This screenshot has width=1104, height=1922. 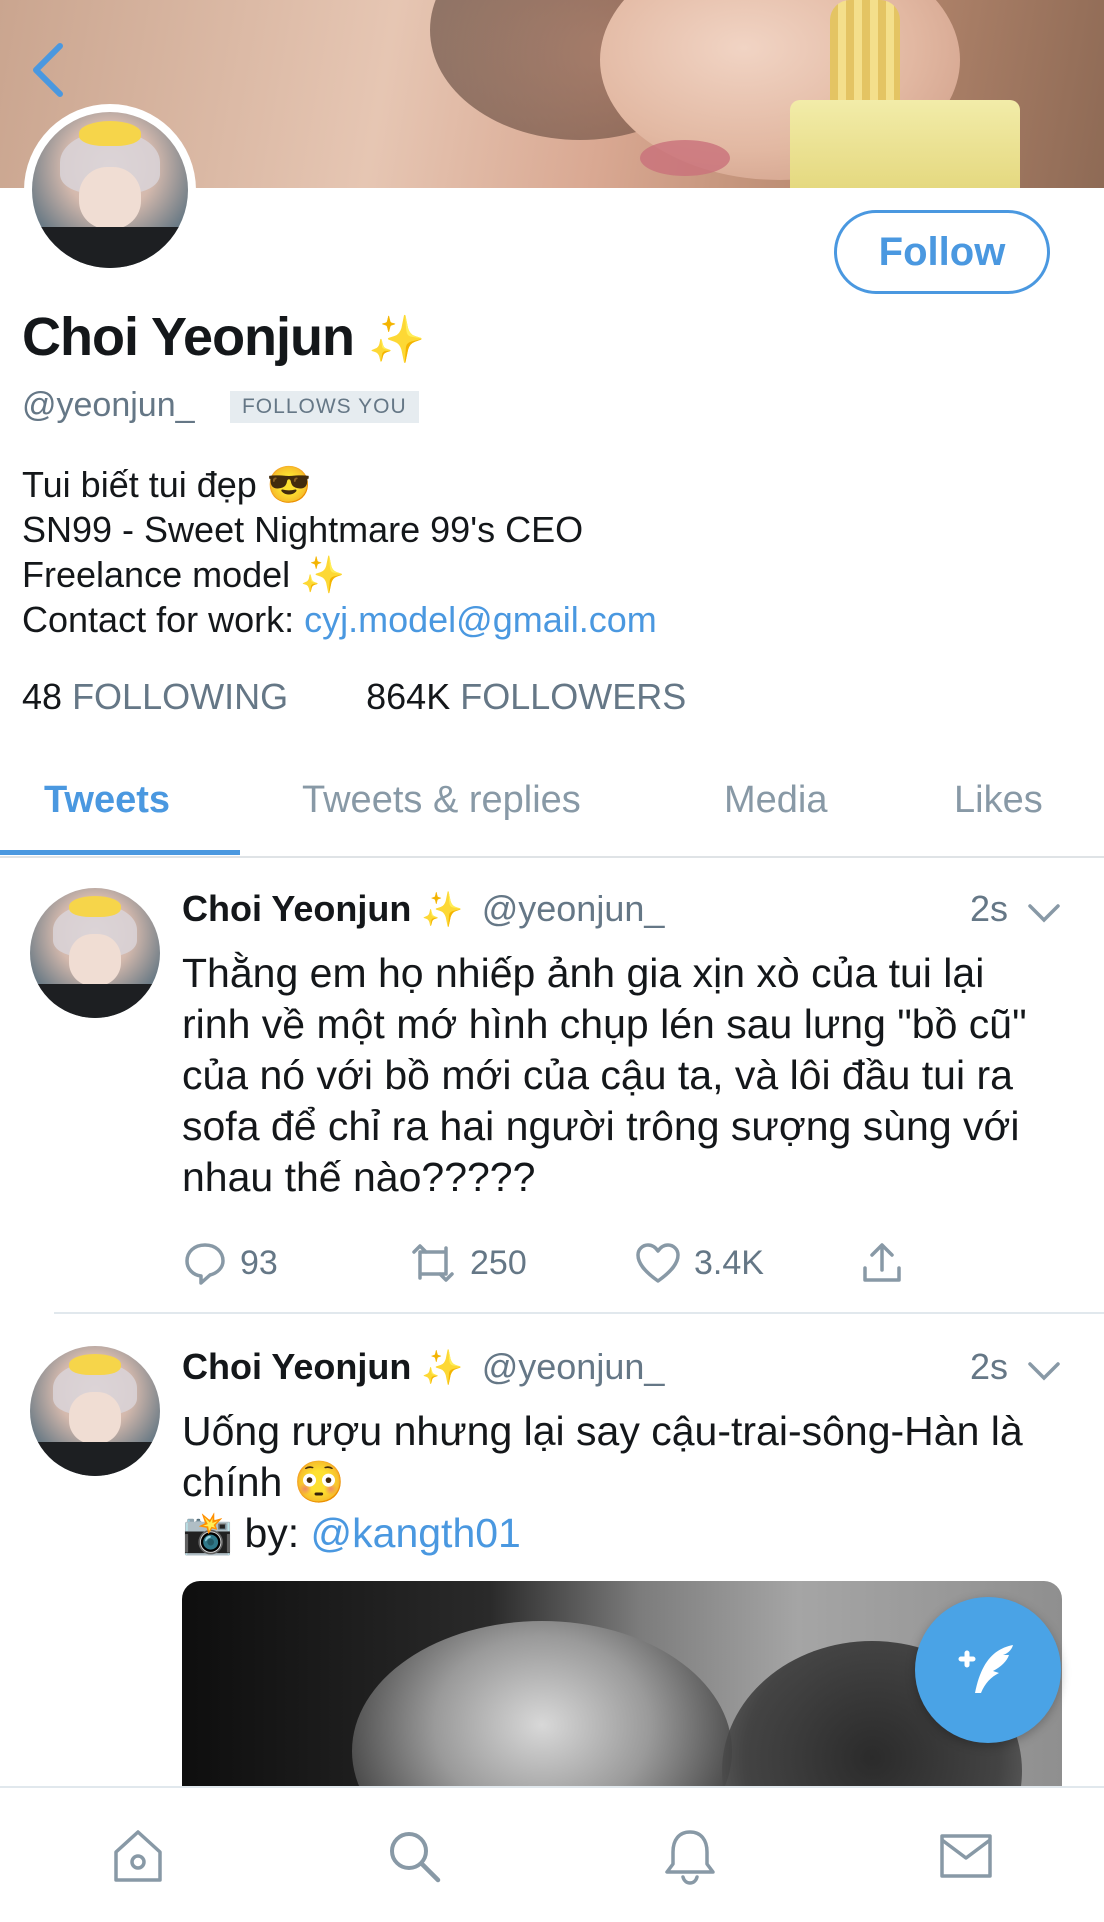 I want to click on tab-tweets-replies: Tweets & replies, so click(x=441, y=807).